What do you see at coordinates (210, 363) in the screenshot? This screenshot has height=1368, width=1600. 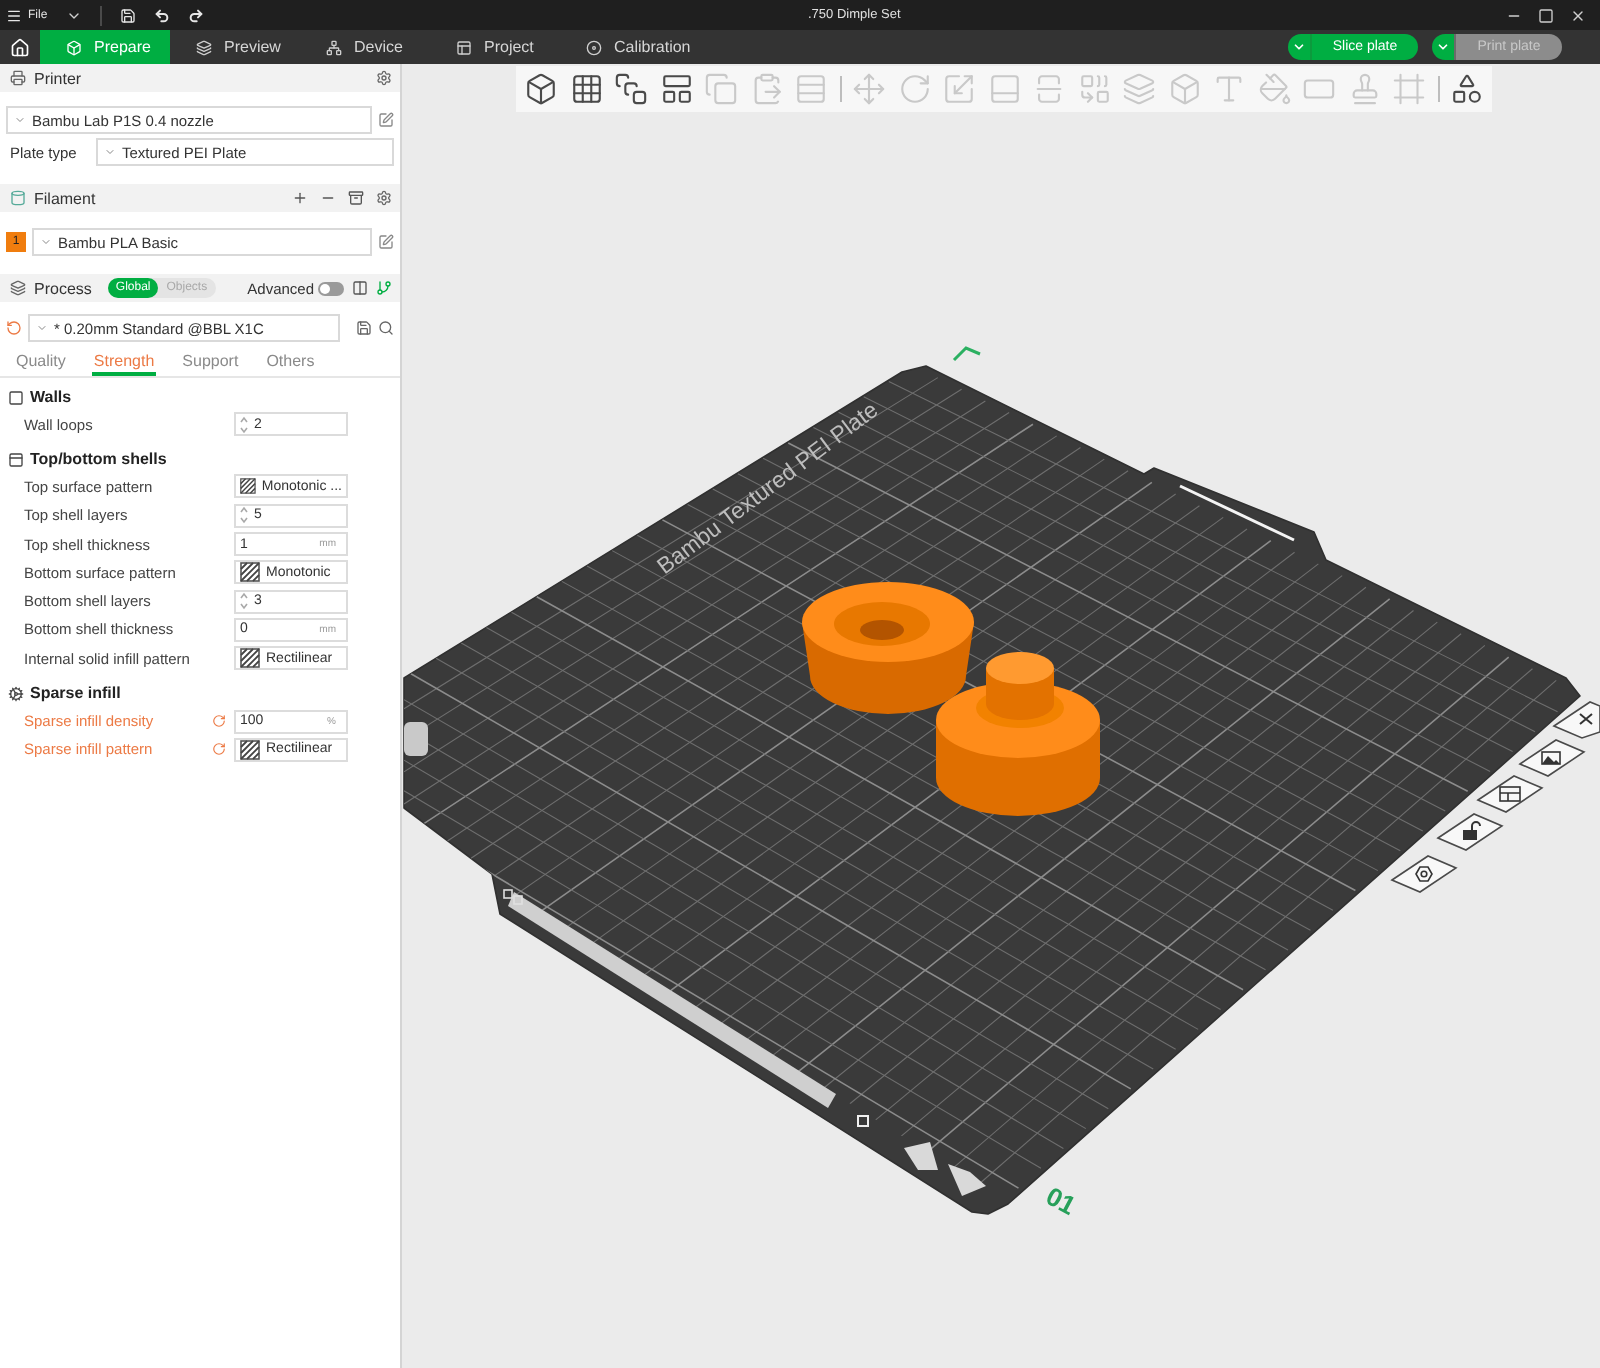 I see `settings-tab: Support` at bounding box center [210, 363].